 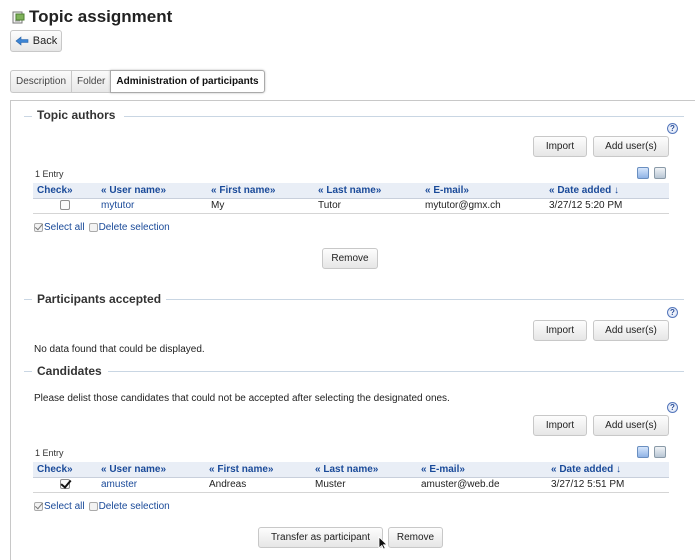 I want to click on page-header: Topic assignment, so click(x=92, y=17).